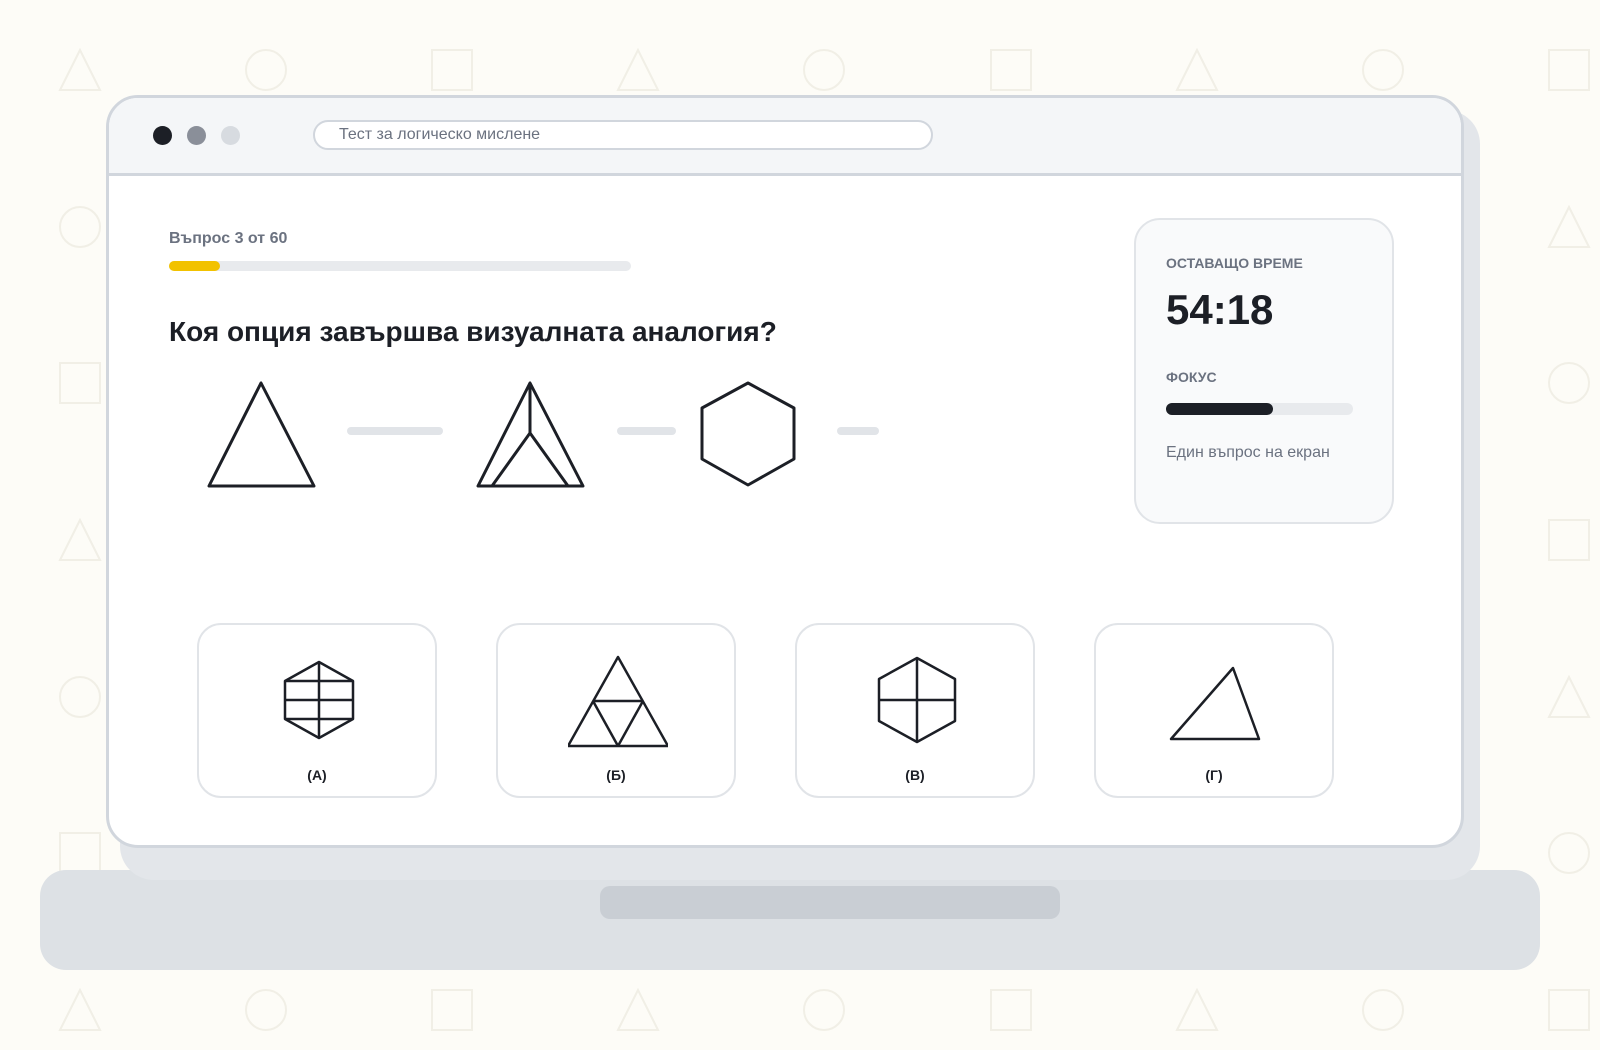  What do you see at coordinates (1220, 309) in the screenshot?
I see `countdown-timer: 54:18` at bounding box center [1220, 309].